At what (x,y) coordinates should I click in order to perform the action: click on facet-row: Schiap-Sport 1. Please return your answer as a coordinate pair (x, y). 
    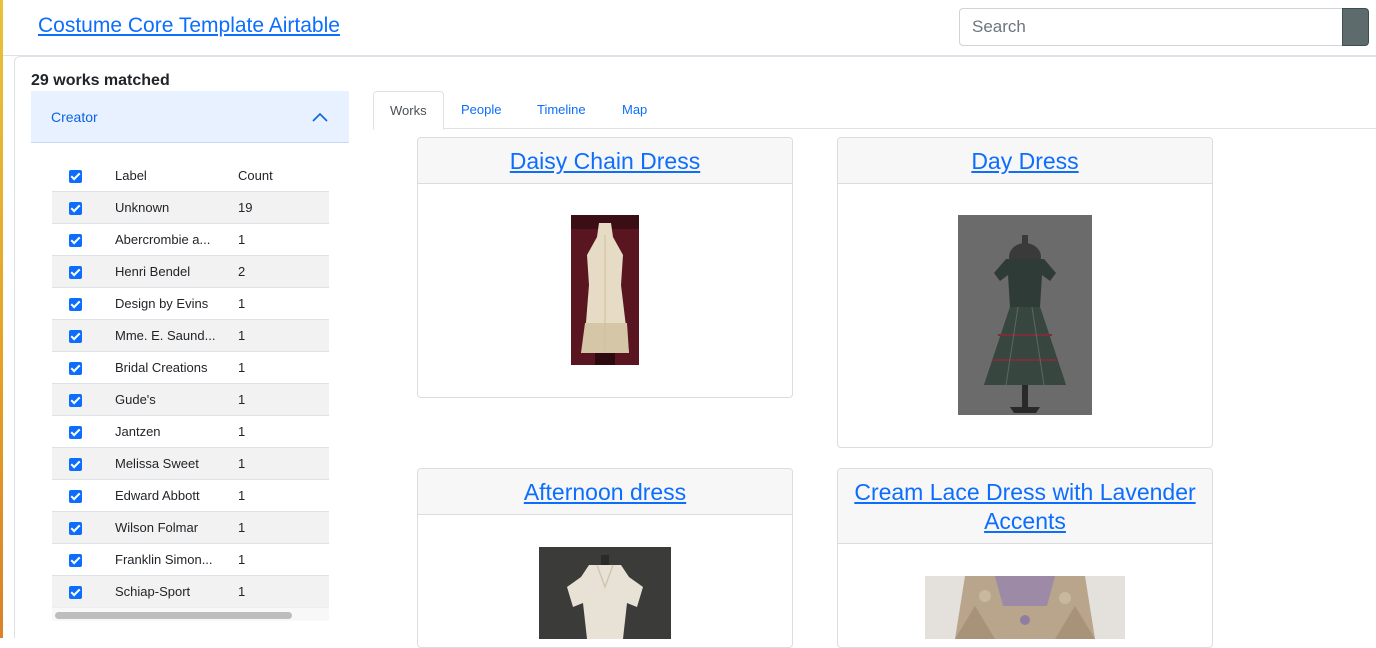
    Looking at the image, I should click on (190, 591).